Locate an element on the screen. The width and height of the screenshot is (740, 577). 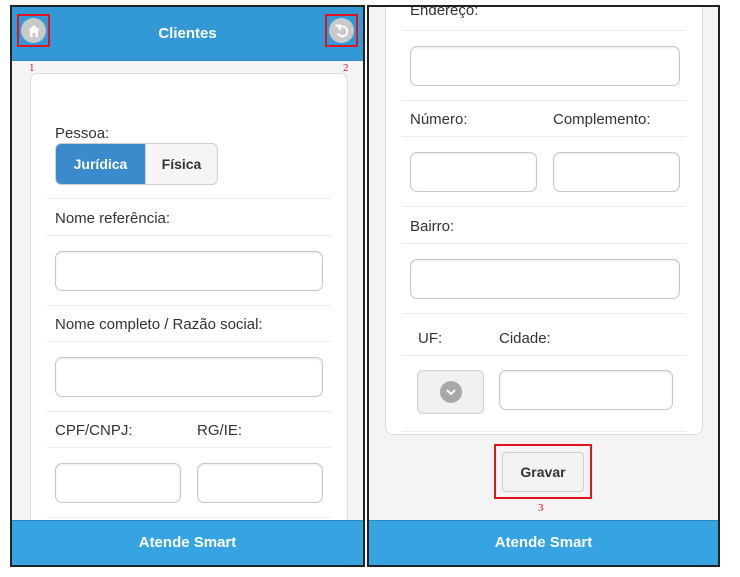
cidade-field is located at coordinates (586, 390).